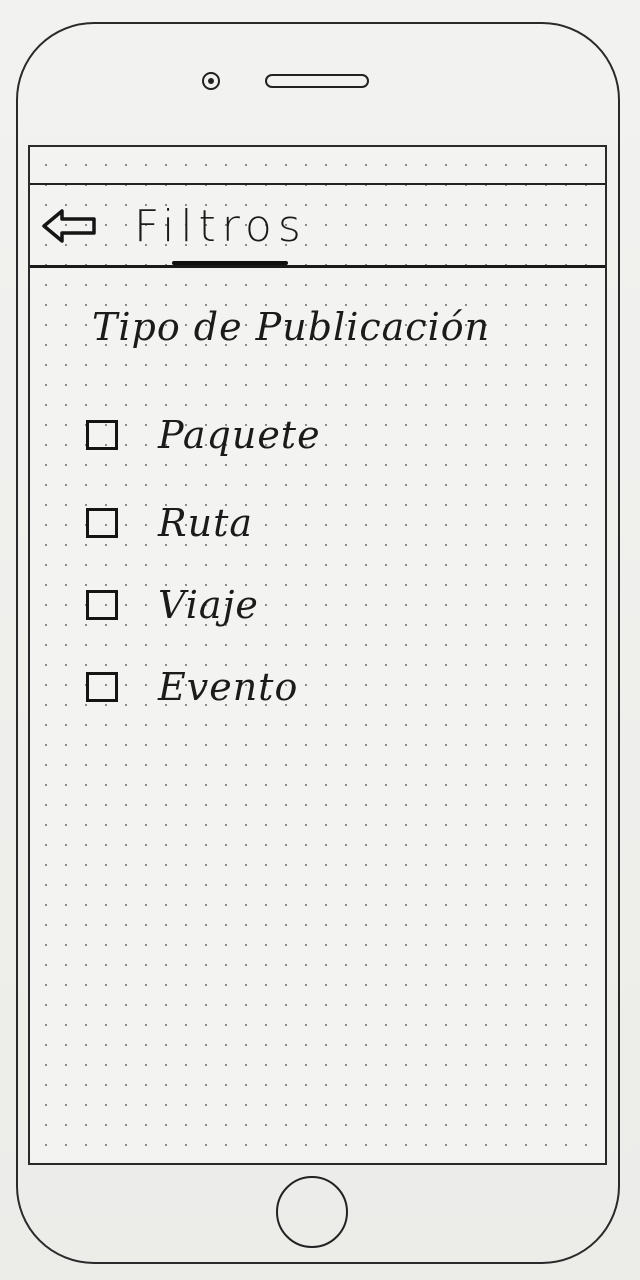  Describe the element at coordinates (208, 605) in the screenshot. I see `option-label: Viaje` at that location.